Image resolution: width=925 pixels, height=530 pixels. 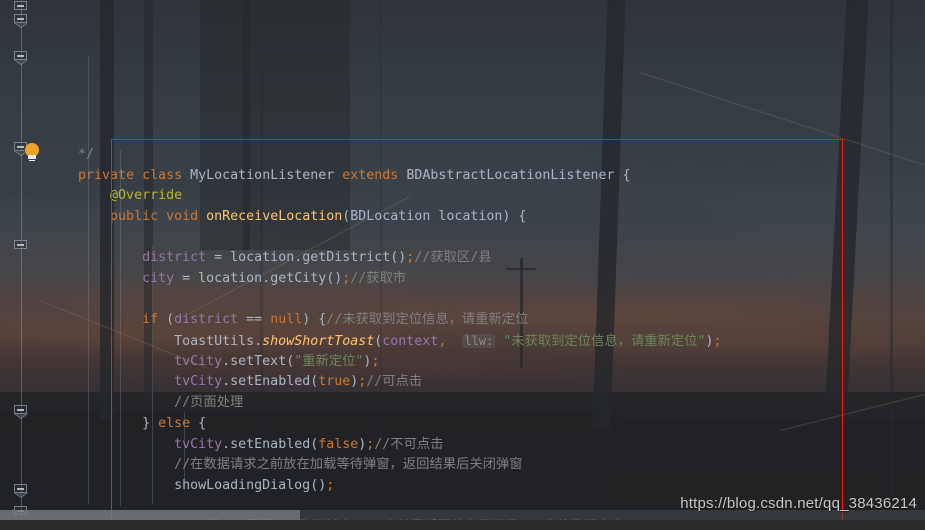 I want to click on code-line: } else {, so click(x=485, y=424).